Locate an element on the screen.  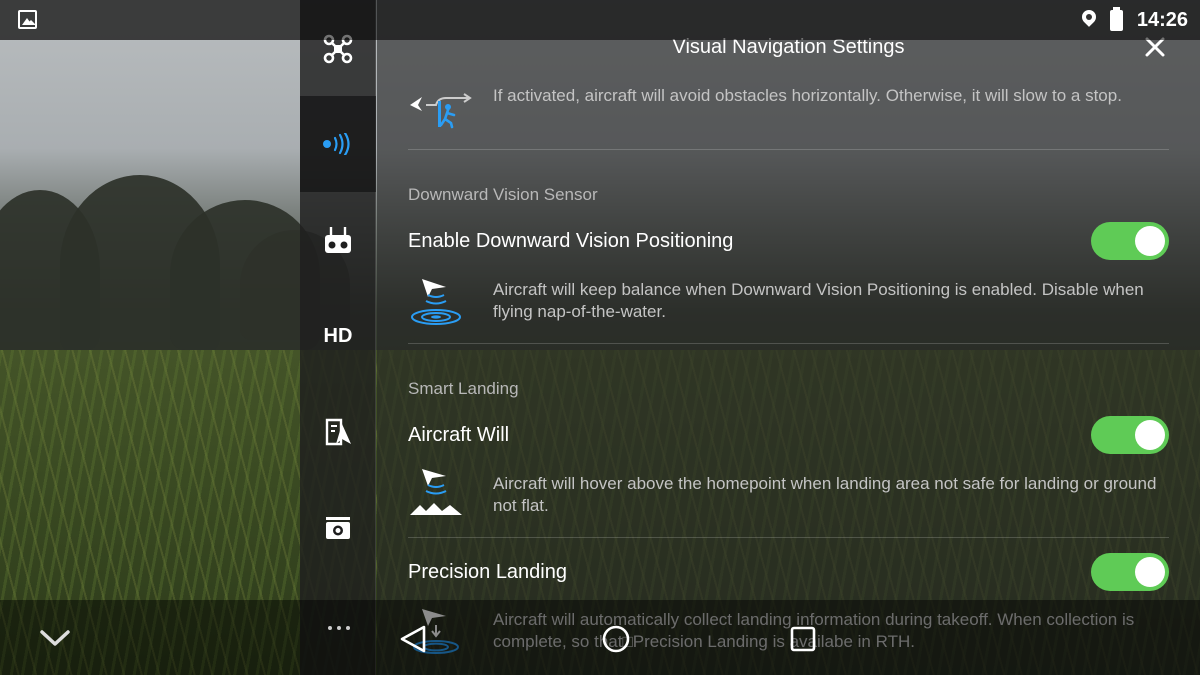
enable-downward-vision-title: Enable Downward Vision Positioning is located at coordinates (571, 241).